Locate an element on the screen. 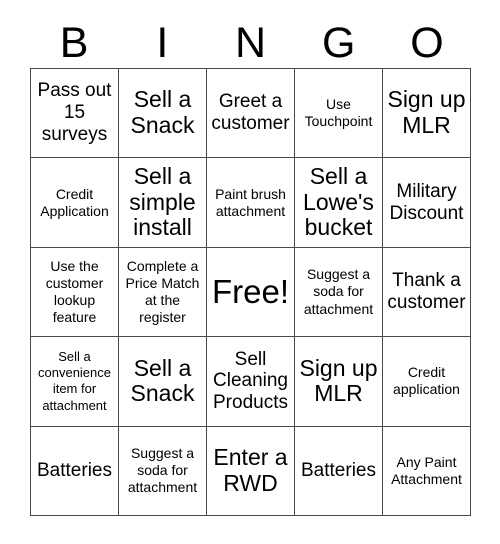 Image resolution: width=500 pixels, height=544 pixels. bingo-cell-r3c5: Thank a customer is located at coordinates (427, 292).